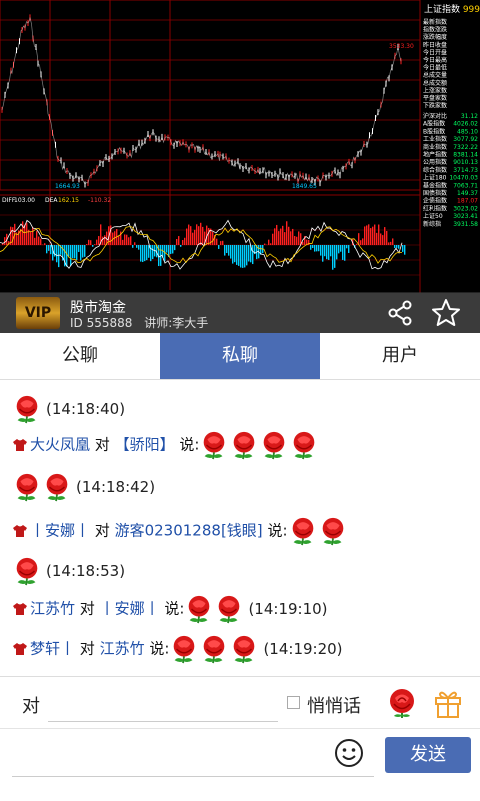  Describe the element at coordinates (101, 323) in the screenshot. I see `room-id: ID 555888` at that location.